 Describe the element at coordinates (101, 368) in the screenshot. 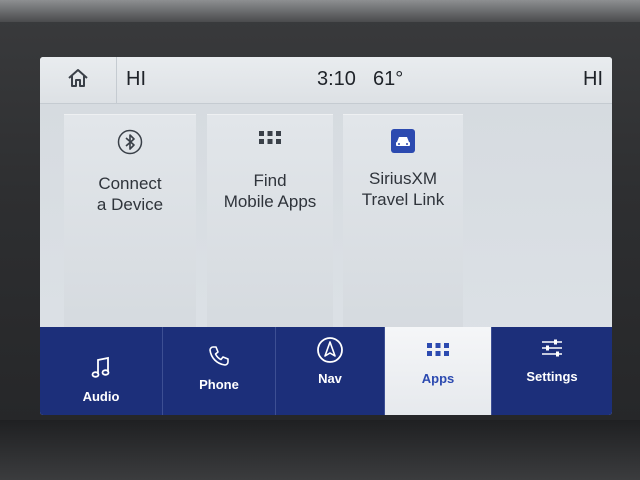

I see `music-note-icon` at that location.